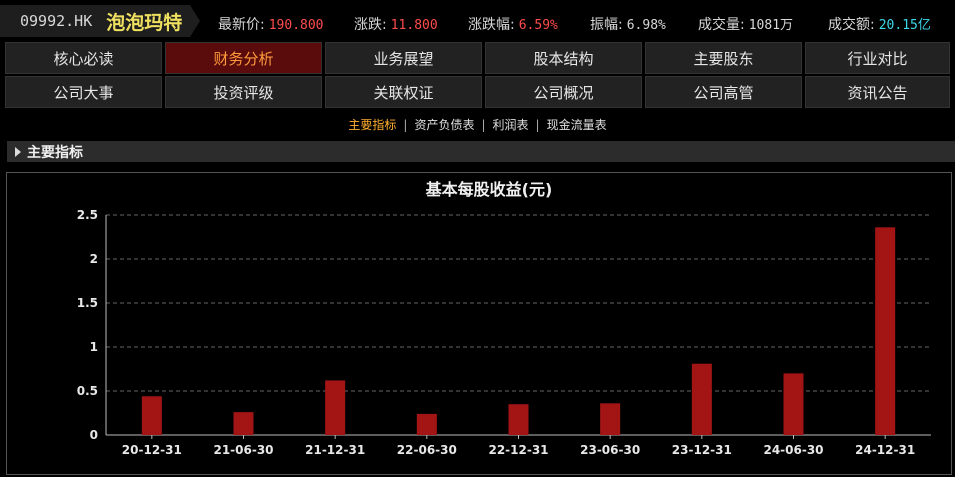  What do you see at coordinates (372, 125) in the screenshot?
I see `subtab-key-indicators: 主要指标` at bounding box center [372, 125].